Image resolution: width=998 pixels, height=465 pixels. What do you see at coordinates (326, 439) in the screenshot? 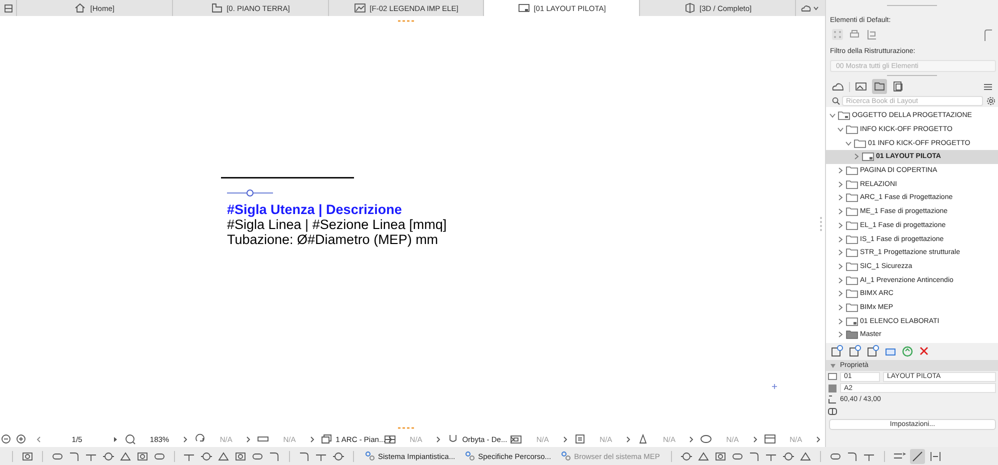
I see `stack-icon` at bounding box center [326, 439].